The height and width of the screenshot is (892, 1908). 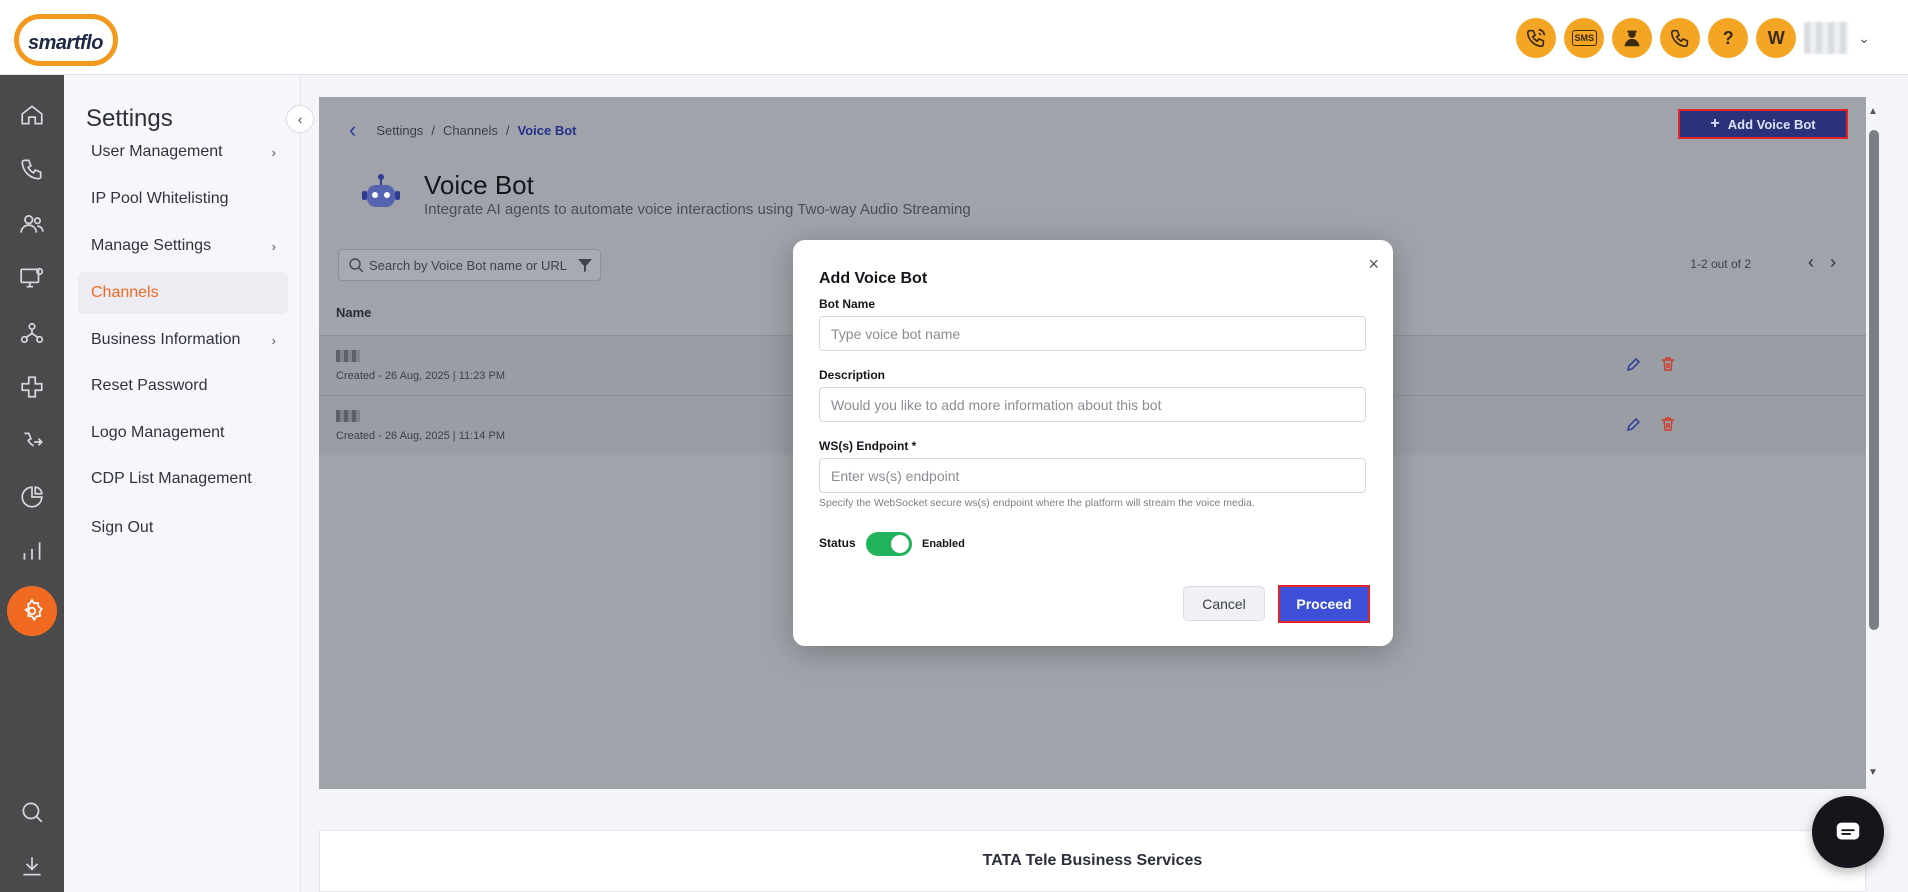 I want to click on scroll-up-icon: ▲, so click(x=1873, y=111).